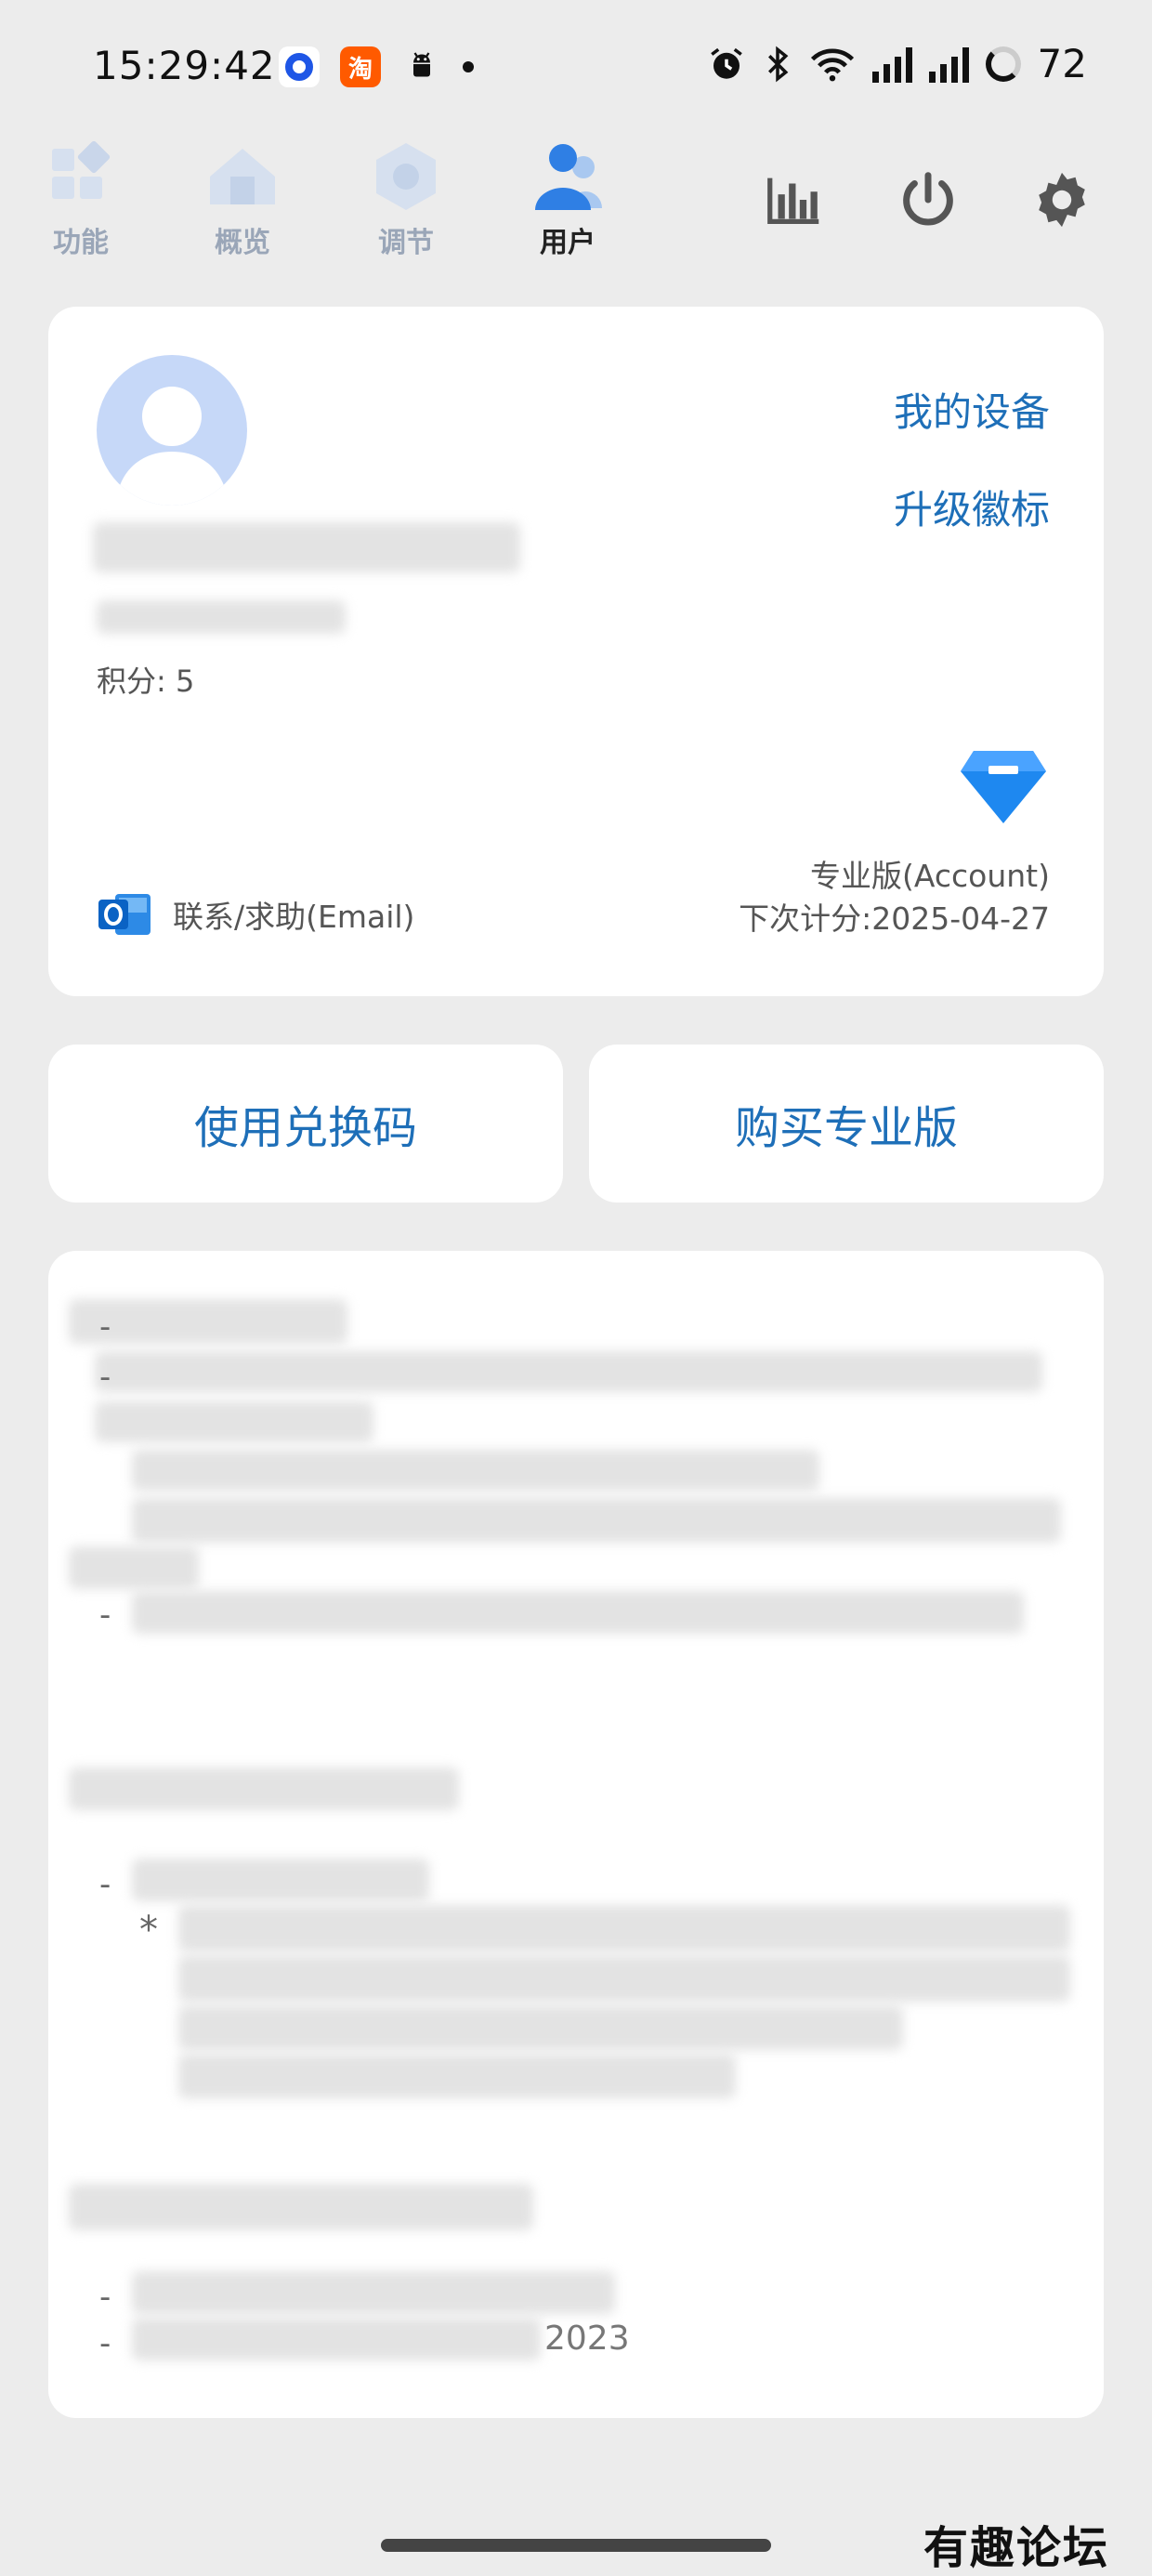  I want to click on tab-bar: 功能 概览 调节 用户, so click(576, 204).